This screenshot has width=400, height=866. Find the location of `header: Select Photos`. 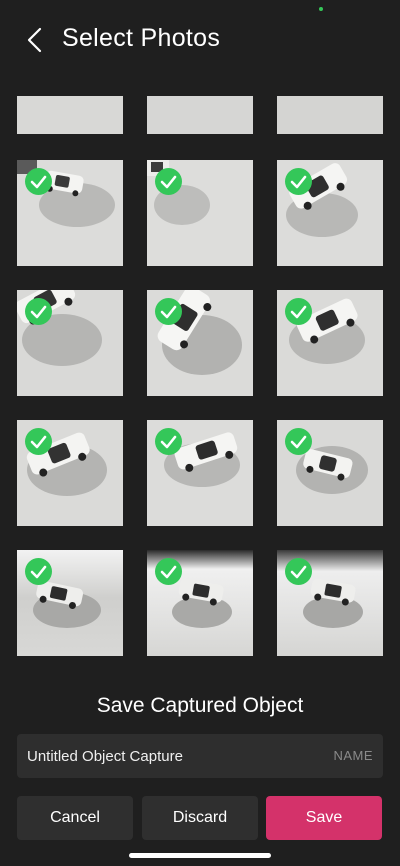

header: Select Photos is located at coordinates (200, 40).